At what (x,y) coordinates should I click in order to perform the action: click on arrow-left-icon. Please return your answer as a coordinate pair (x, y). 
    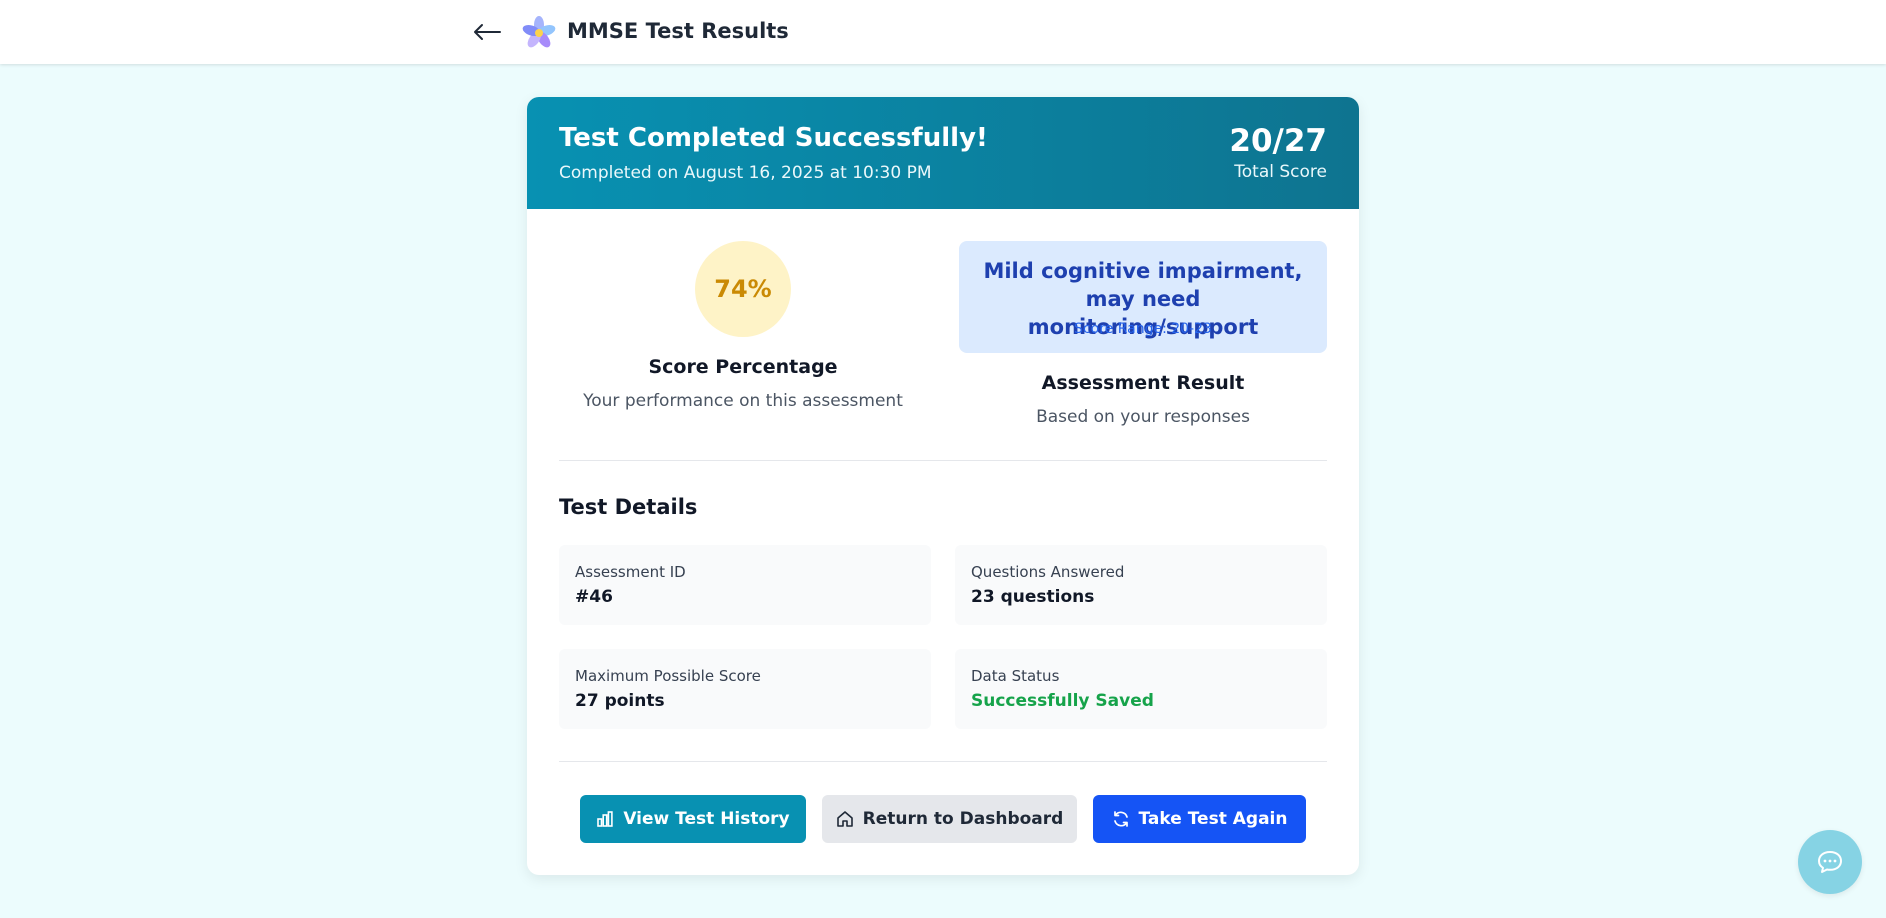
    Looking at the image, I should click on (487, 32).